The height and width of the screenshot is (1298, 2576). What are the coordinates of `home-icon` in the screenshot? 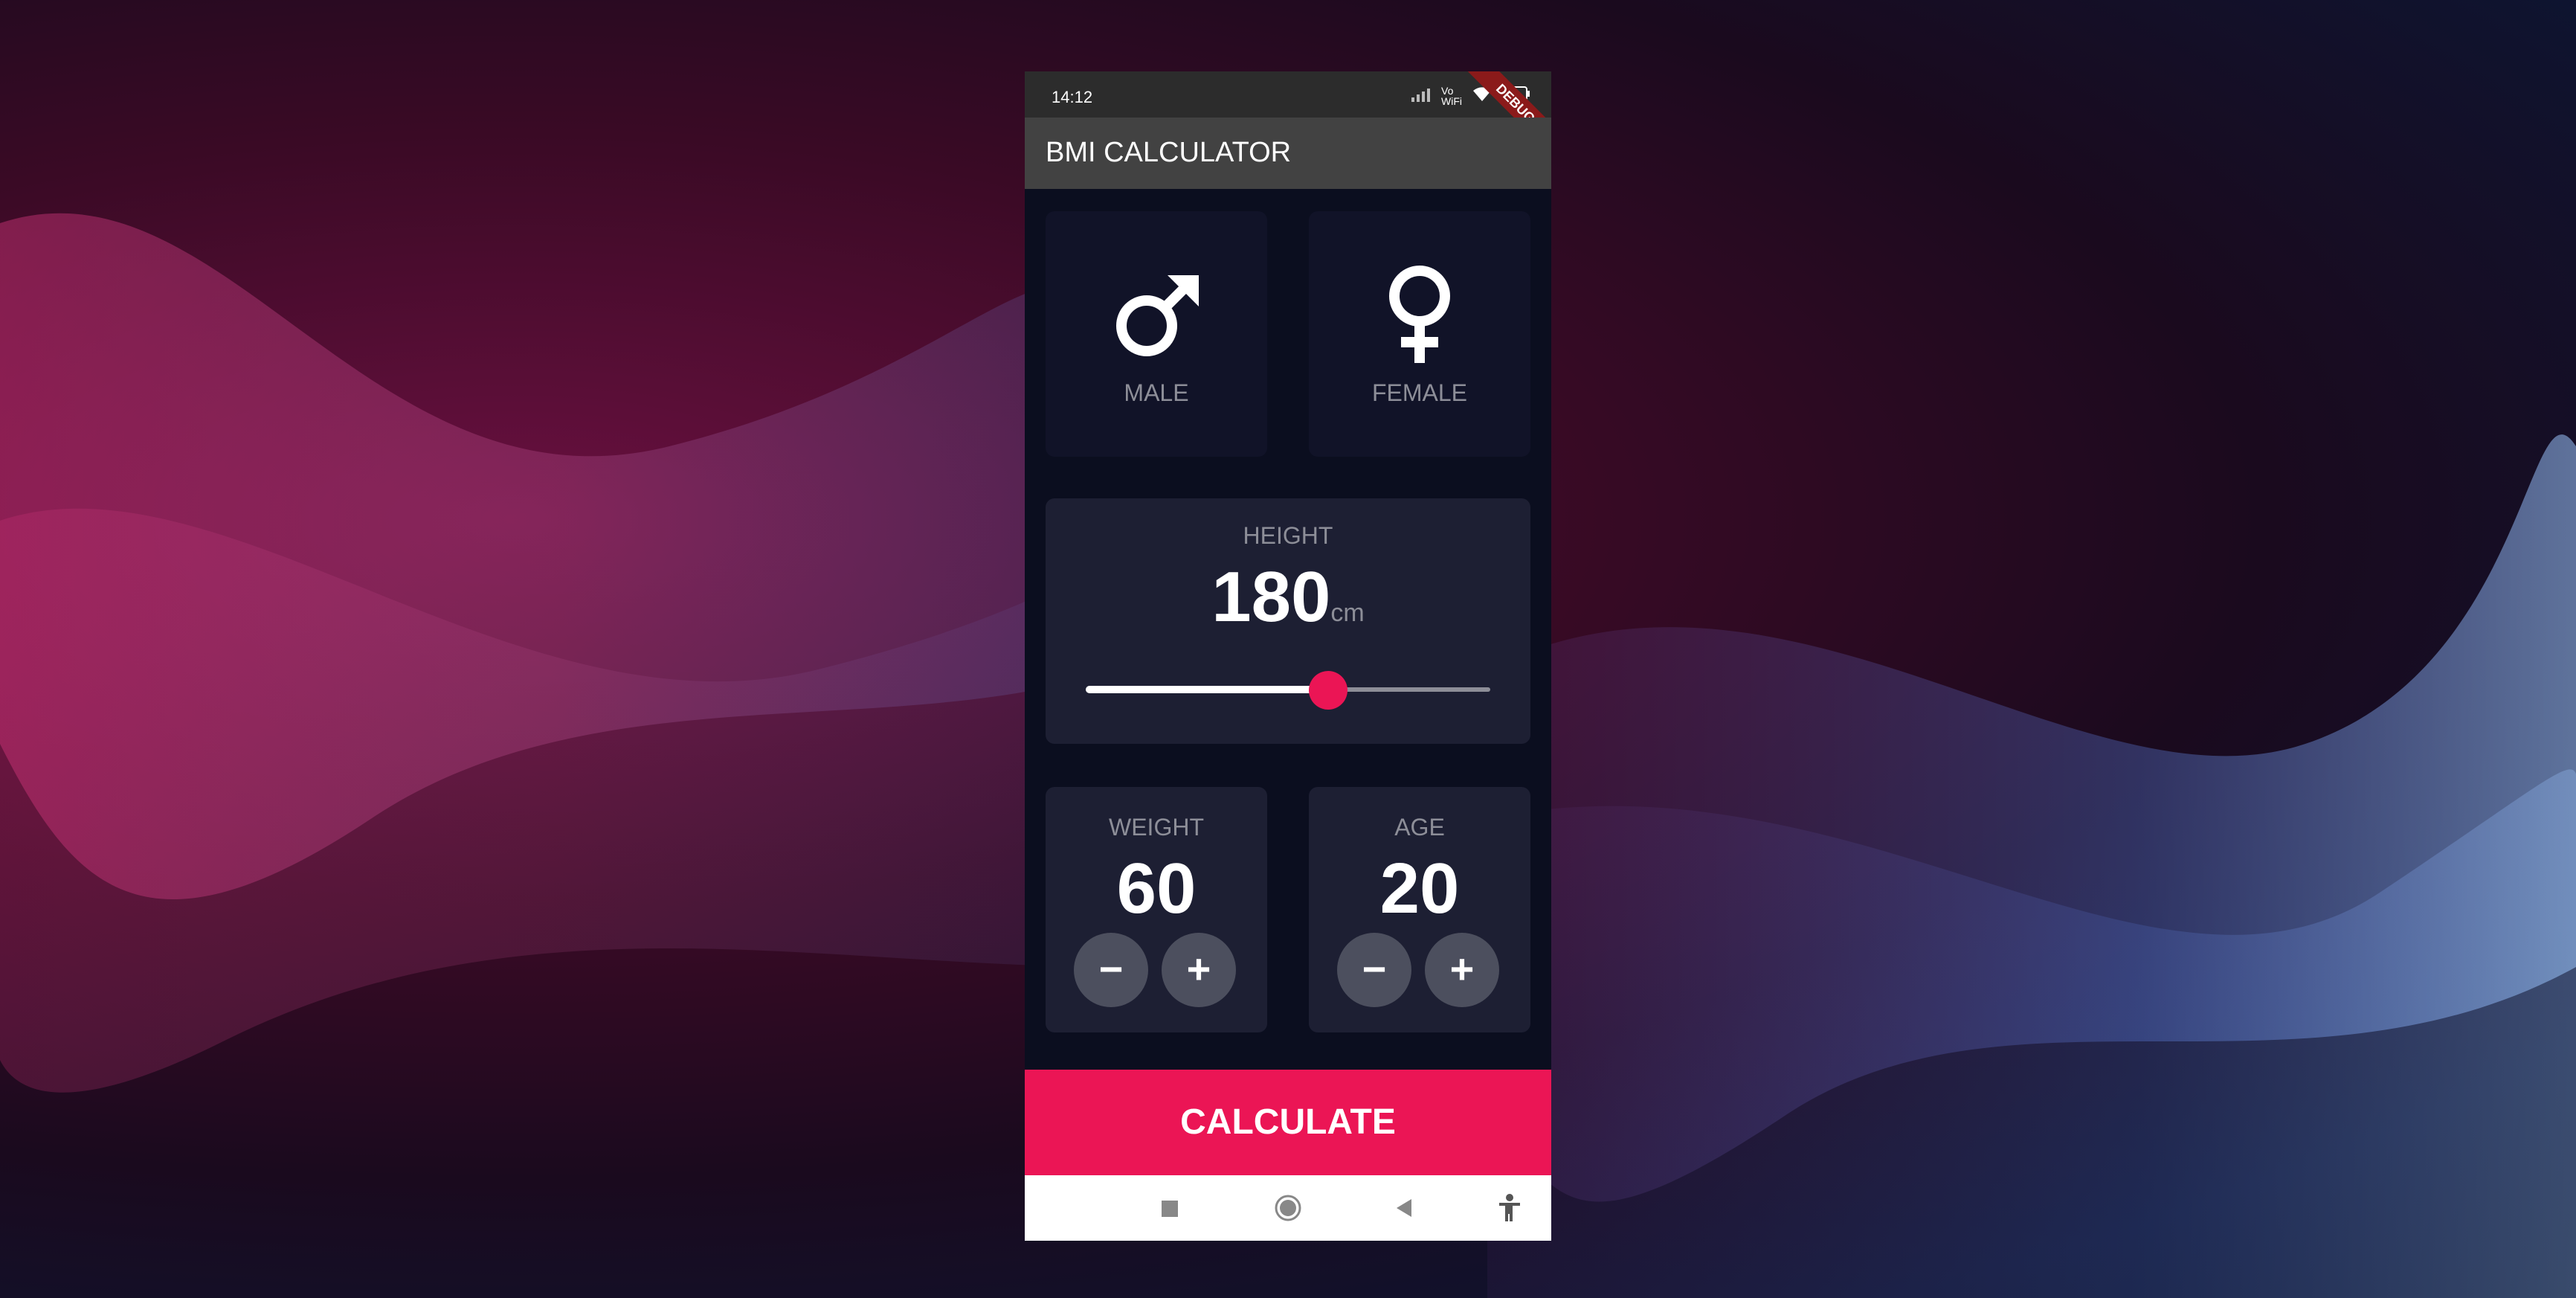 It's located at (1288, 1208).